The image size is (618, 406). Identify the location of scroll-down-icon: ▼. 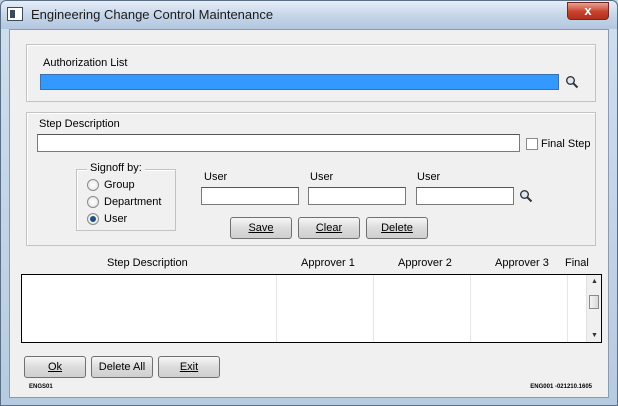
(594, 335).